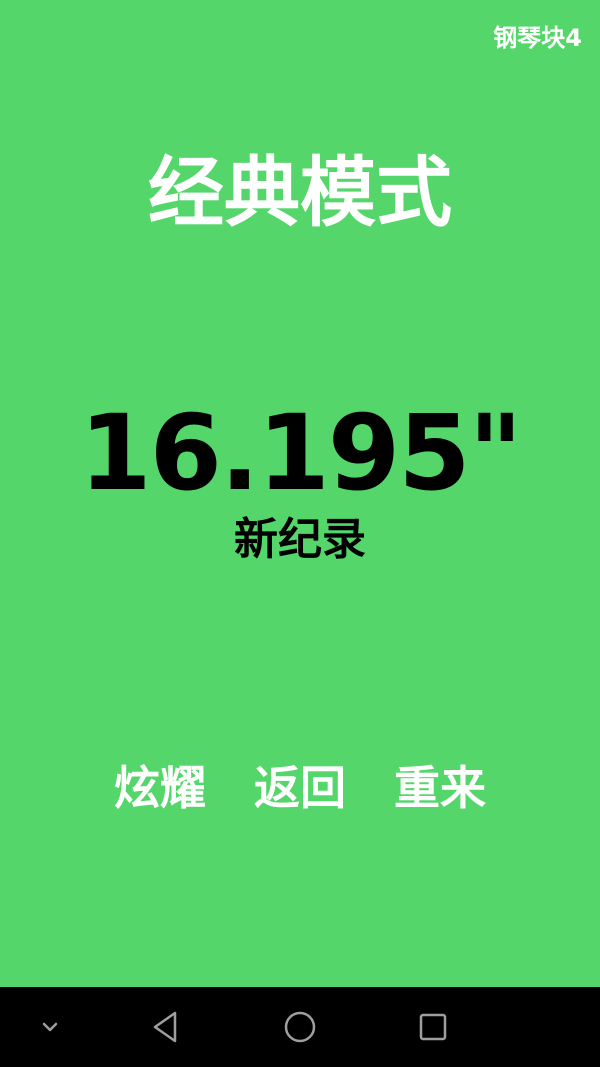  I want to click on nav-hide-button, so click(50, 1027).